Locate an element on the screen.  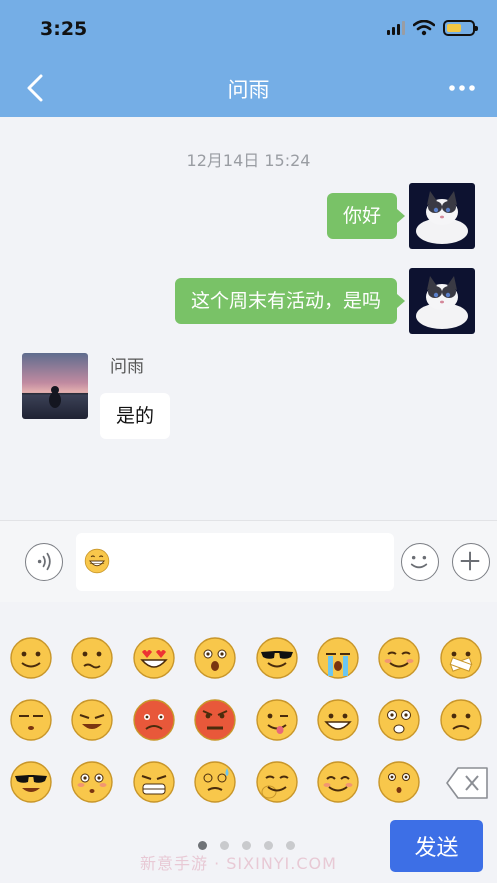
sent-message-bubble: 你好 is located at coordinates (366, 216).